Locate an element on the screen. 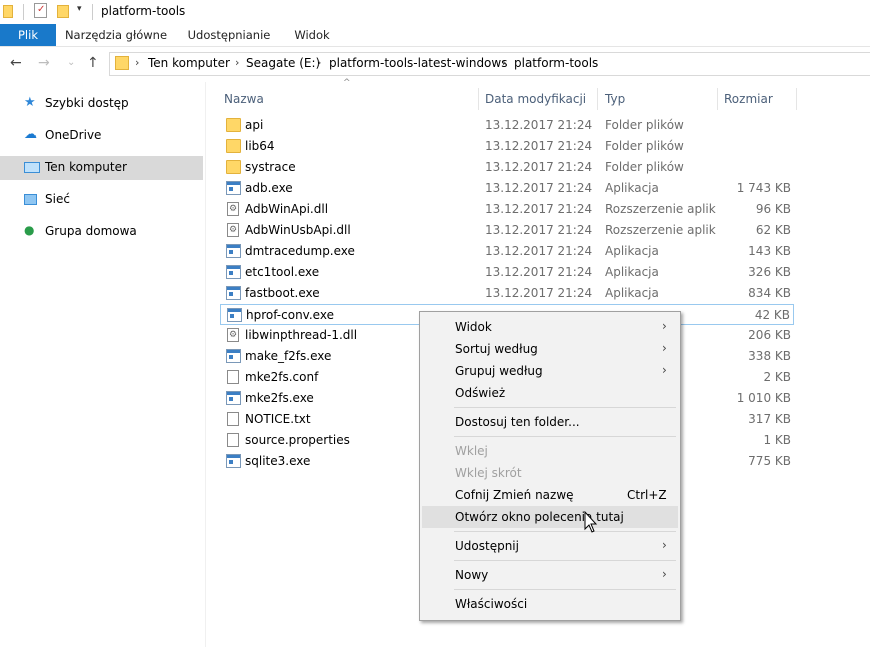 The width and height of the screenshot is (870, 647). column-header-label: Typ is located at coordinates (615, 99).